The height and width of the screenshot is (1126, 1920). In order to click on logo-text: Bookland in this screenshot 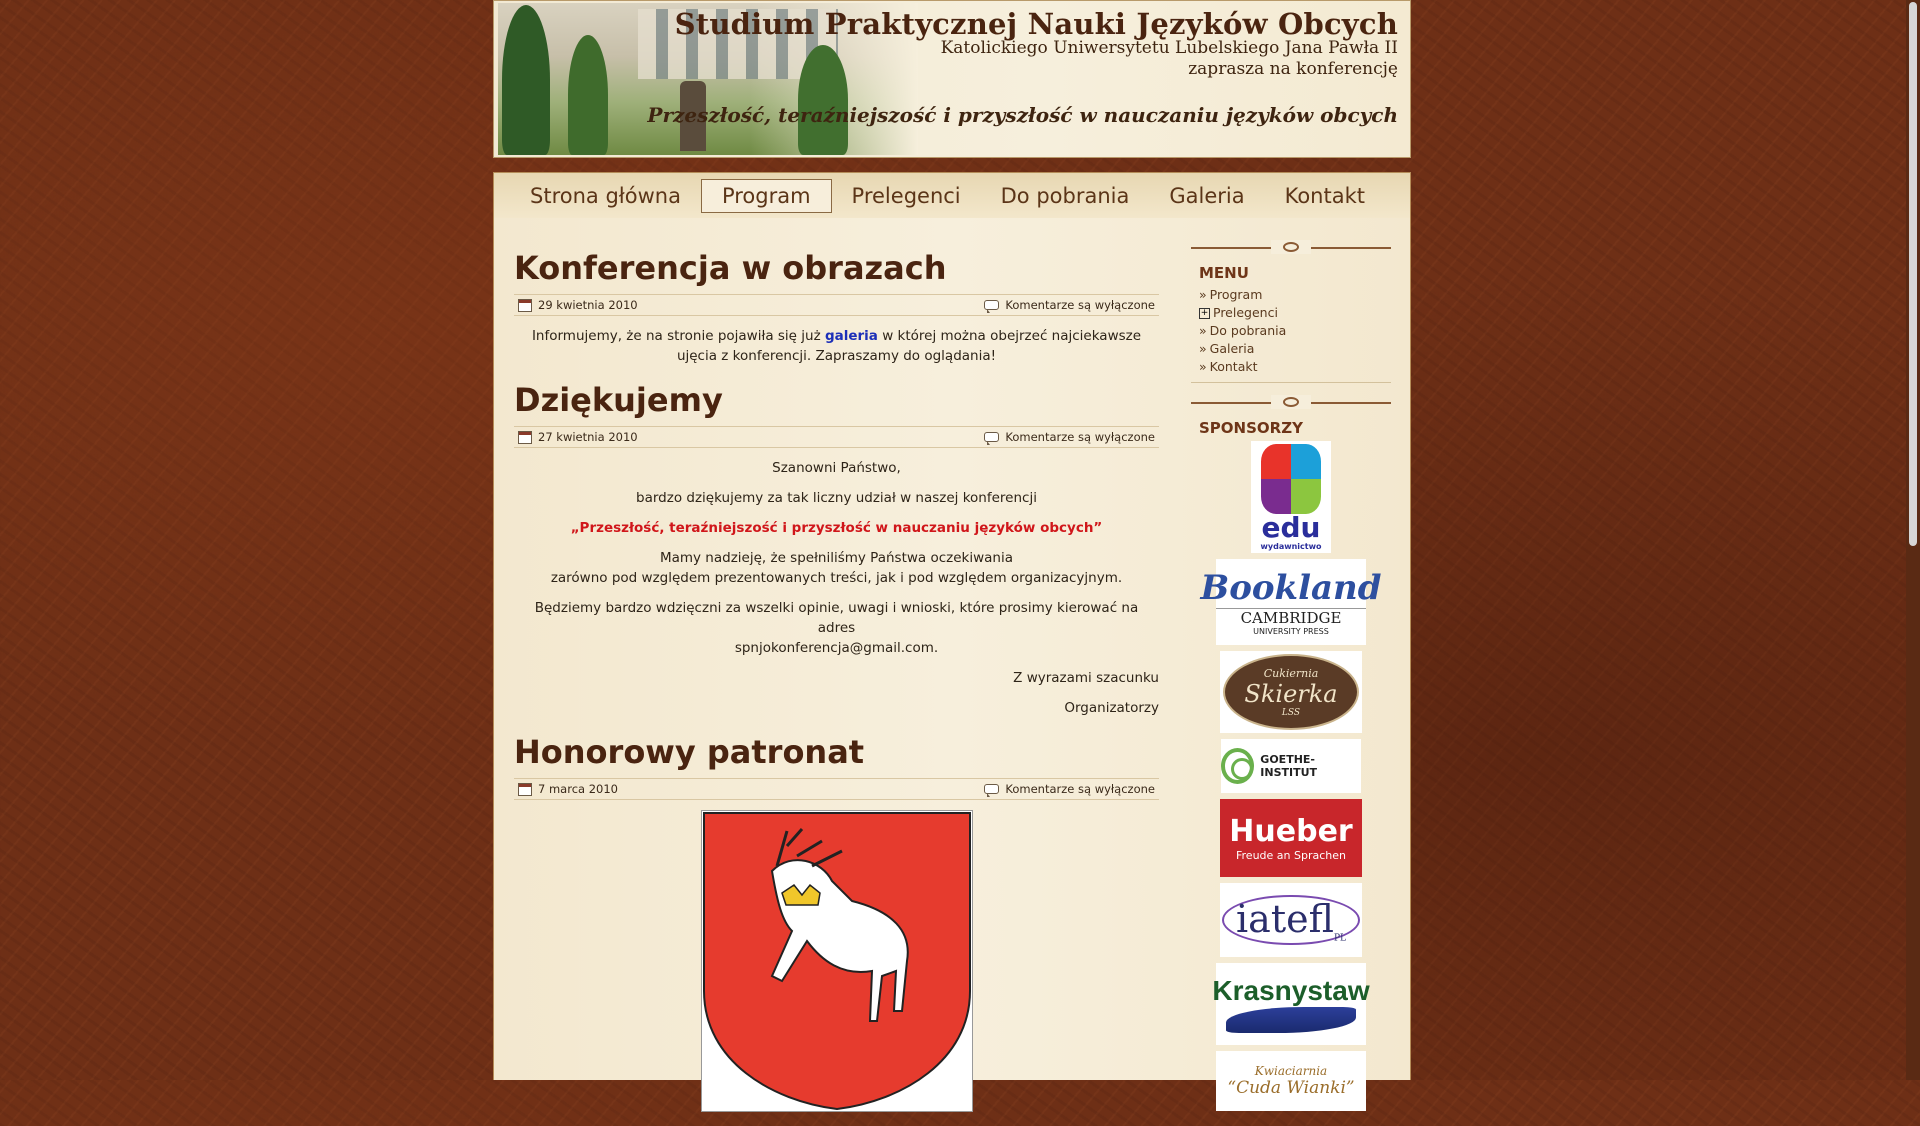, I will do `click(1291, 588)`.